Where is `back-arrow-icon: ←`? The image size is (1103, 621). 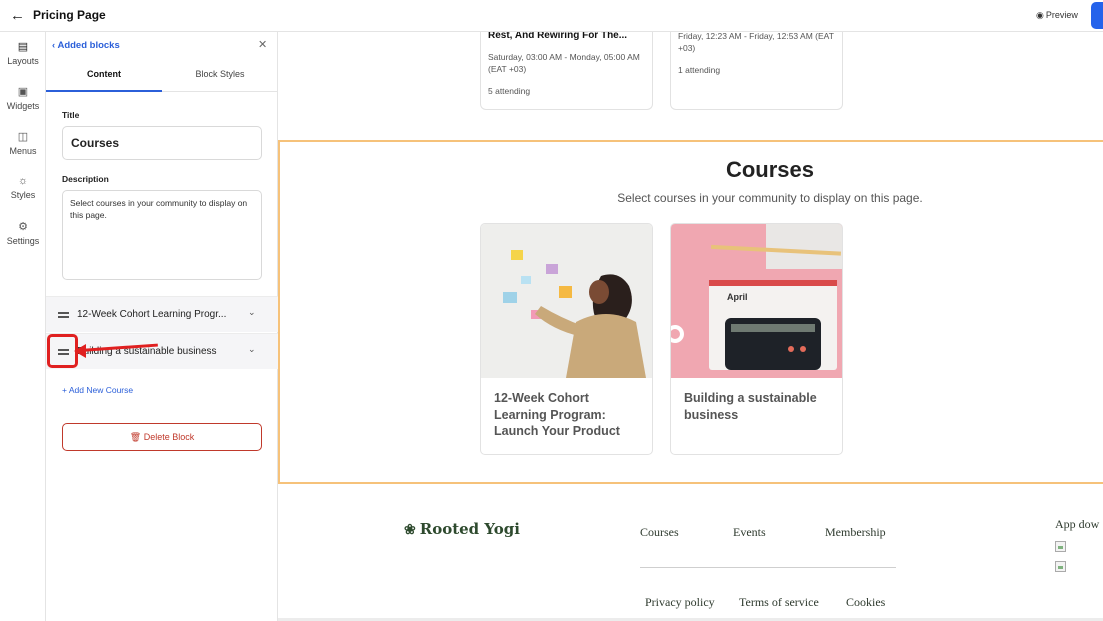 back-arrow-icon: ← is located at coordinates (17, 15).